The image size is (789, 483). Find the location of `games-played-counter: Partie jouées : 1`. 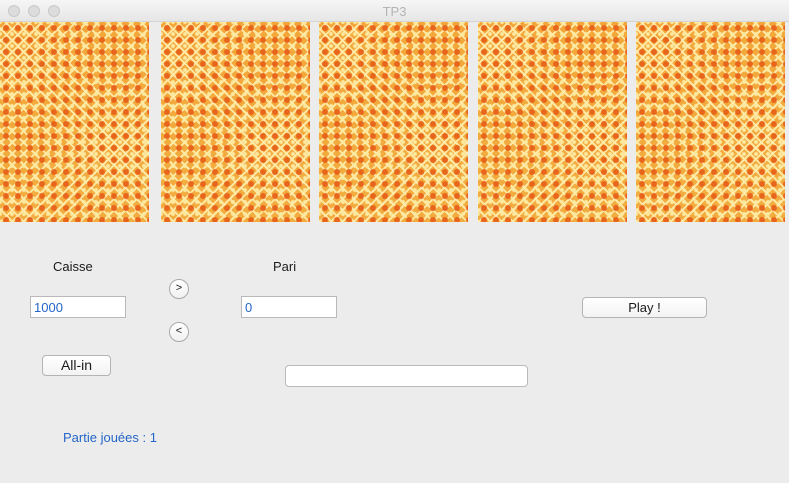

games-played-counter: Partie jouées : 1 is located at coordinates (110, 437).